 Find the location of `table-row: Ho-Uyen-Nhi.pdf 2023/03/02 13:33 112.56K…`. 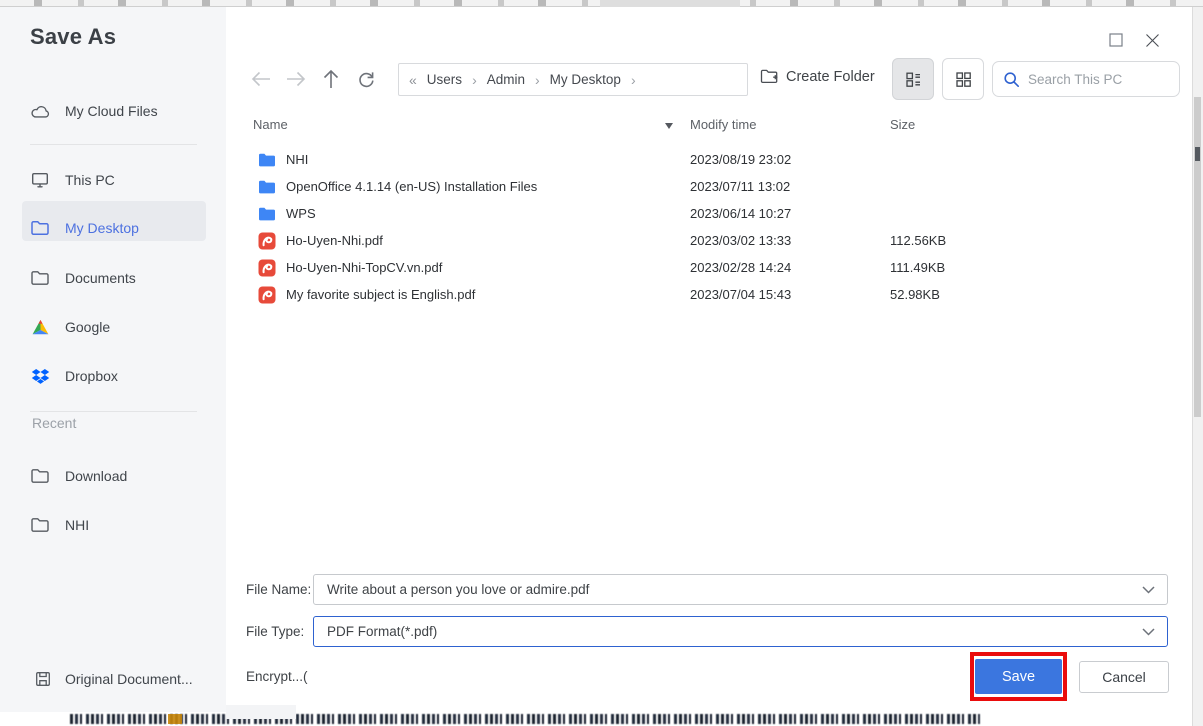

table-row: Ho-Uyen-Nhi.pdf 2023/03/02 13:33 112.56K… is located at coordinates (710, 240).